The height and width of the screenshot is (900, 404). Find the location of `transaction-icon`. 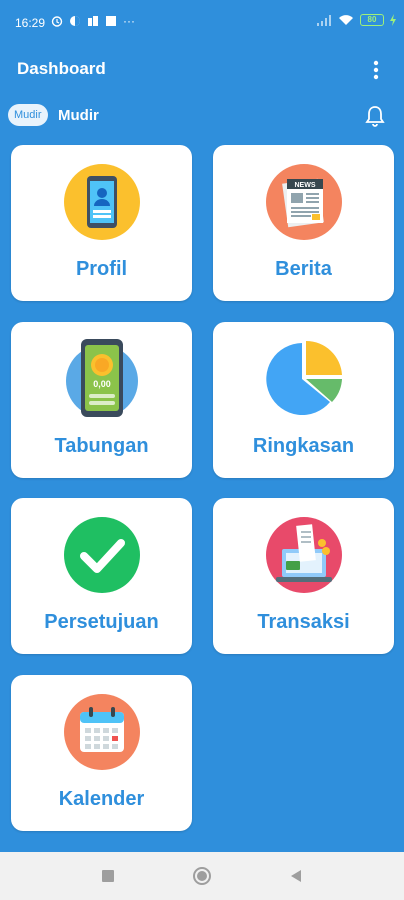

transaction-icon is located at coordinates (304, 555).